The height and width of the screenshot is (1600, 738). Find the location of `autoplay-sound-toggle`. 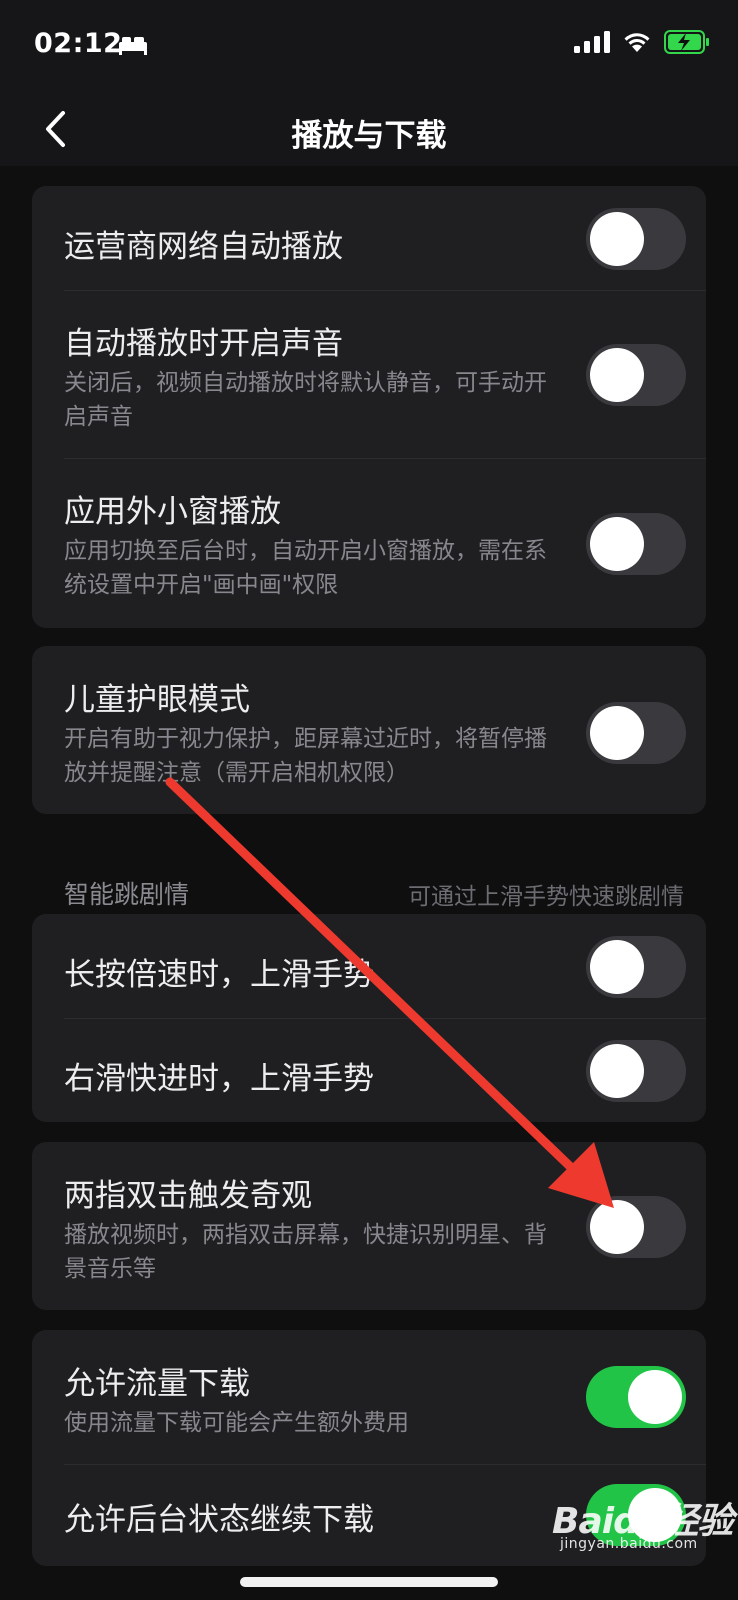

autoplay-sound-toggle is located at coordinates (636, 375).